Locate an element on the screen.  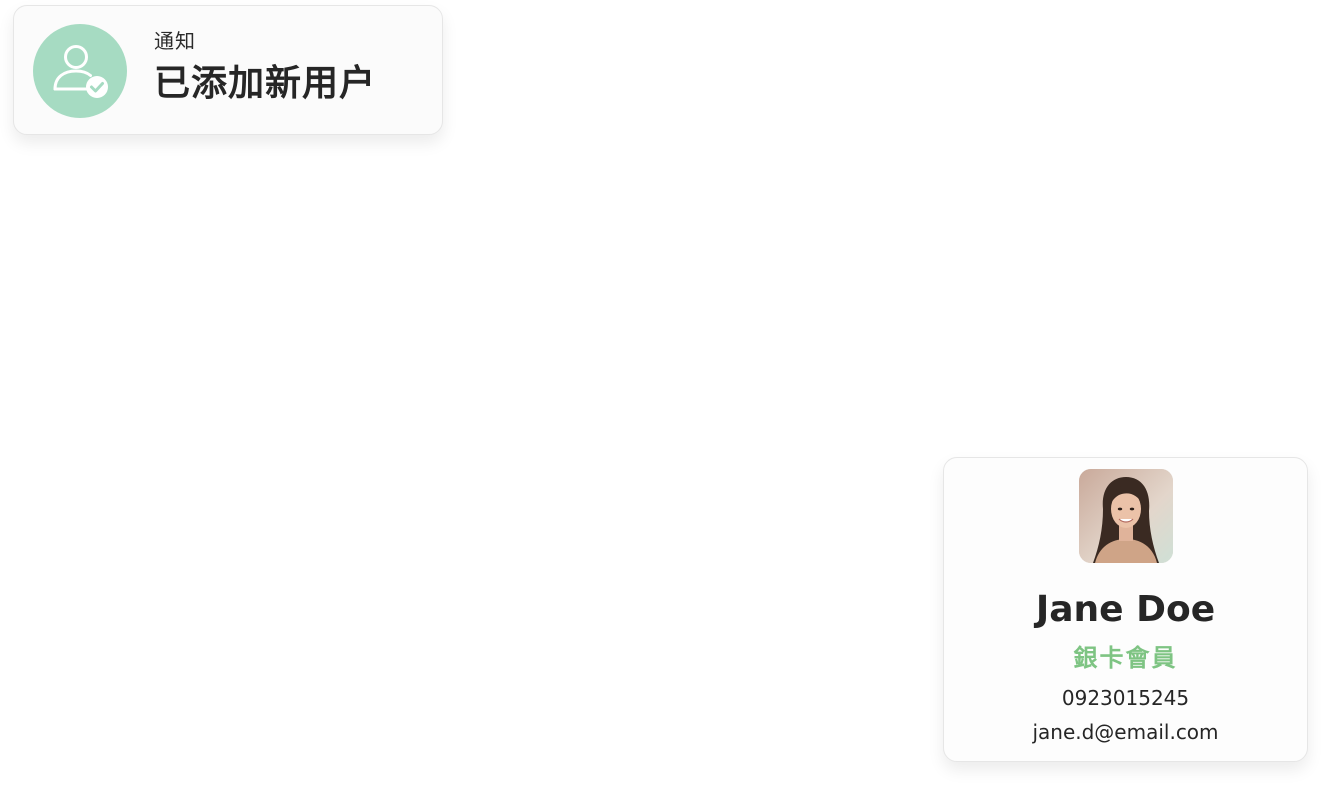
user-avatar-photo is located at coordinates (1126, 516).